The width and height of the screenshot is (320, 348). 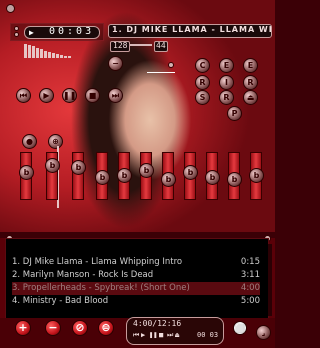 I want to click on eq-knob-4: b, so click(x=124, y=175).